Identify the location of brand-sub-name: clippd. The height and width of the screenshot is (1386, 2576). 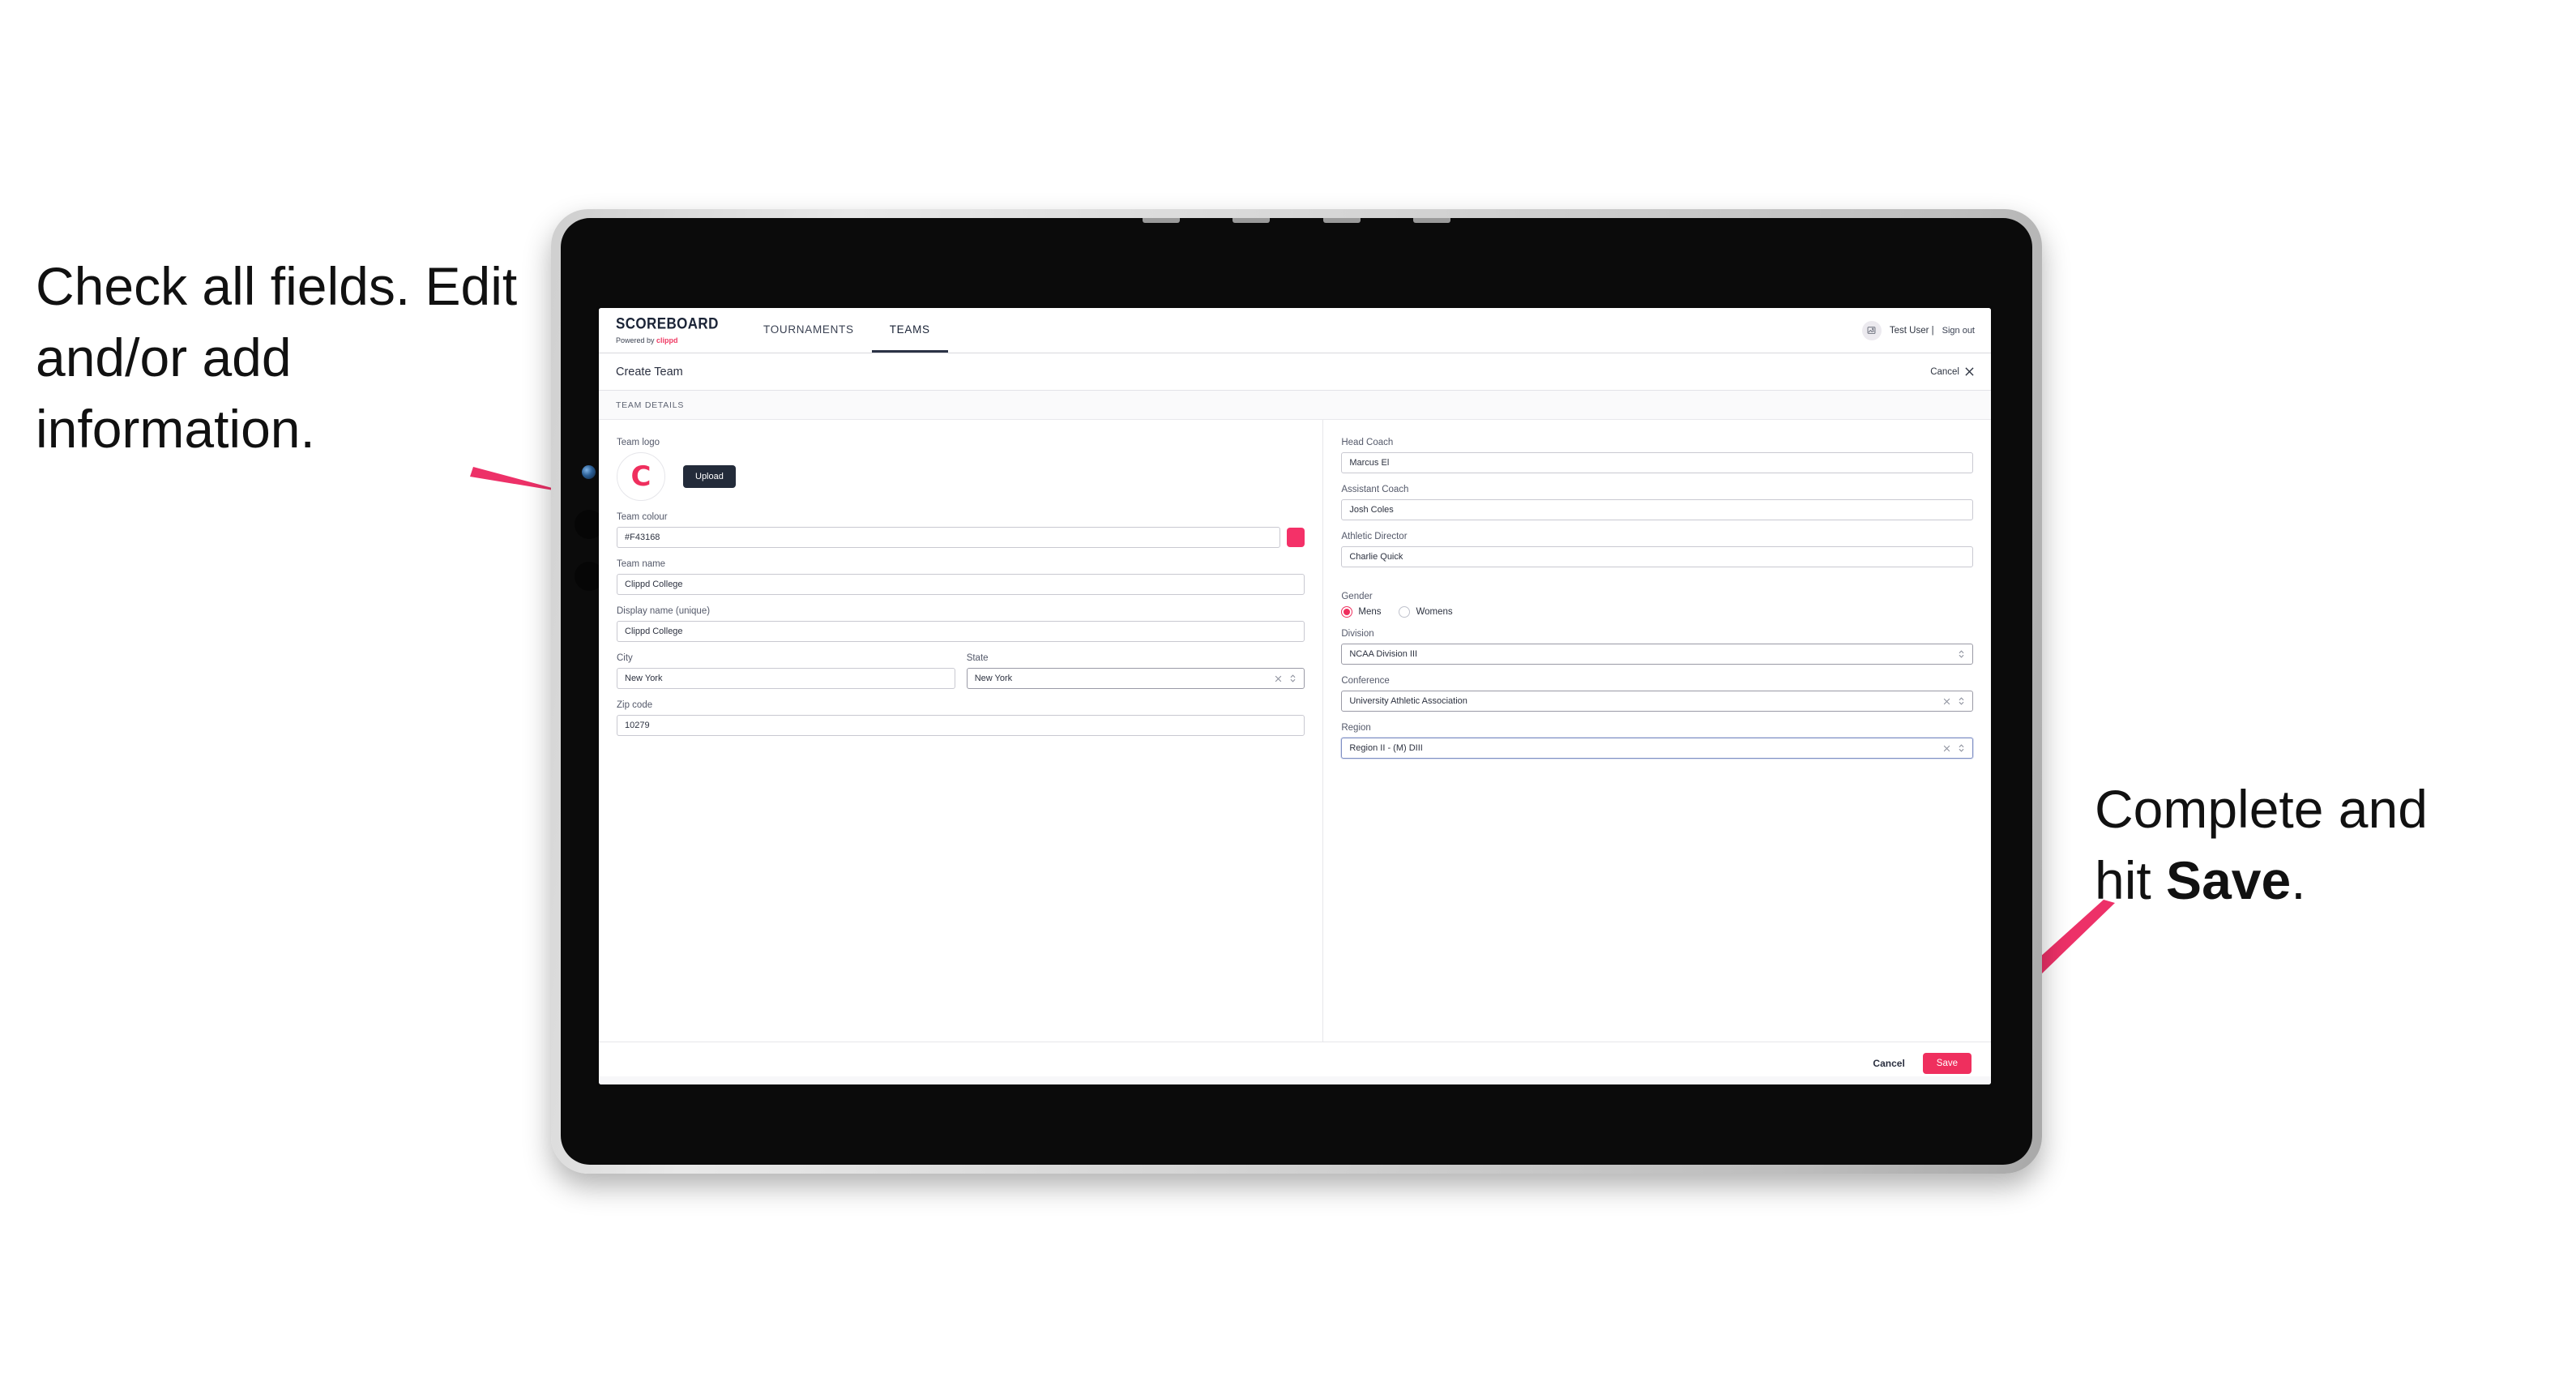
(667, 340).